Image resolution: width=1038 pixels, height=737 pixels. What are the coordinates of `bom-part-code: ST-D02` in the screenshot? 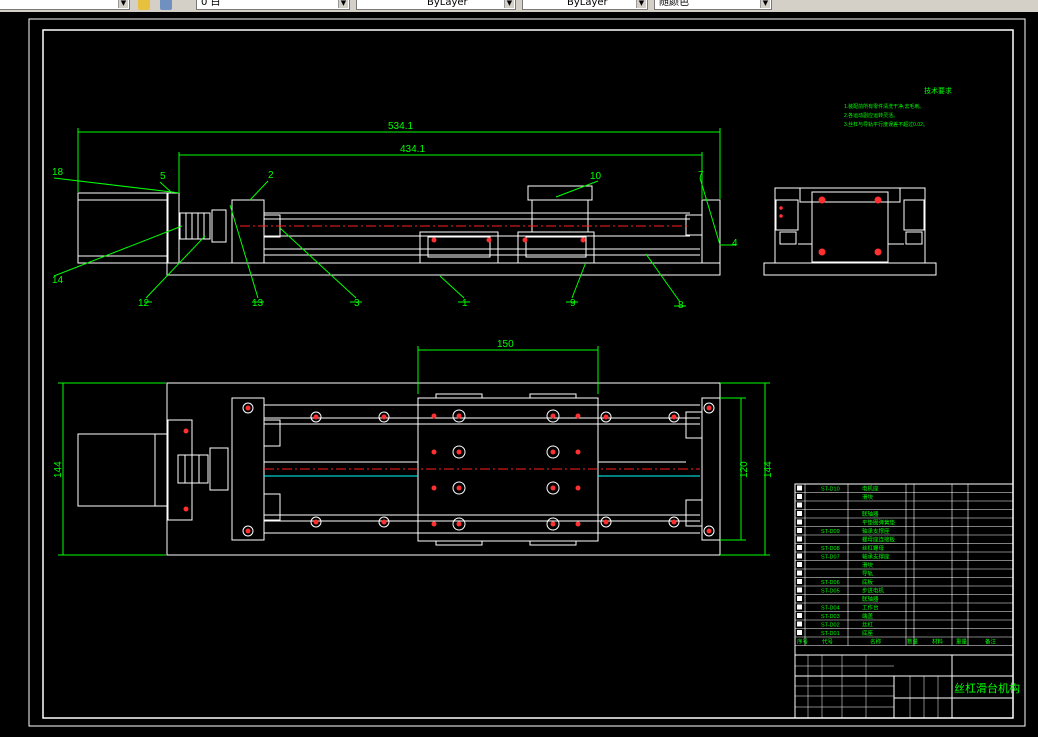 It's located at (830, 626).